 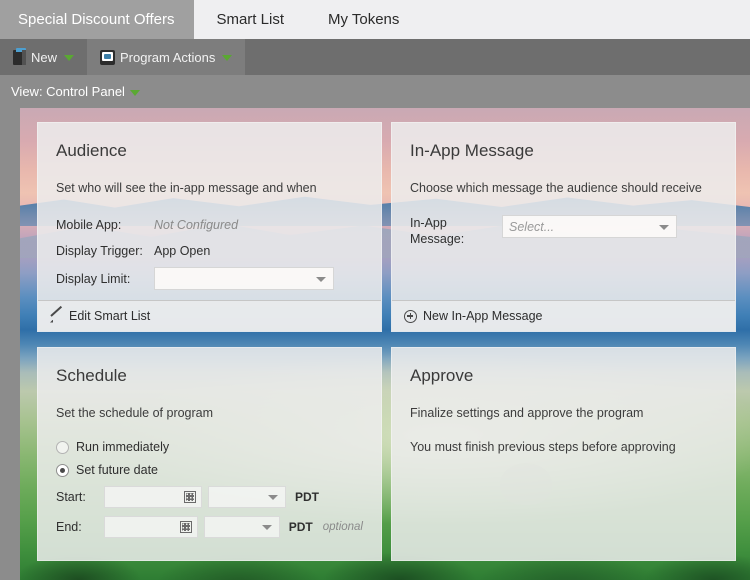 I want to click on tab-special-discount-offers: Special Discount Offers, so click(x=97, y=19).